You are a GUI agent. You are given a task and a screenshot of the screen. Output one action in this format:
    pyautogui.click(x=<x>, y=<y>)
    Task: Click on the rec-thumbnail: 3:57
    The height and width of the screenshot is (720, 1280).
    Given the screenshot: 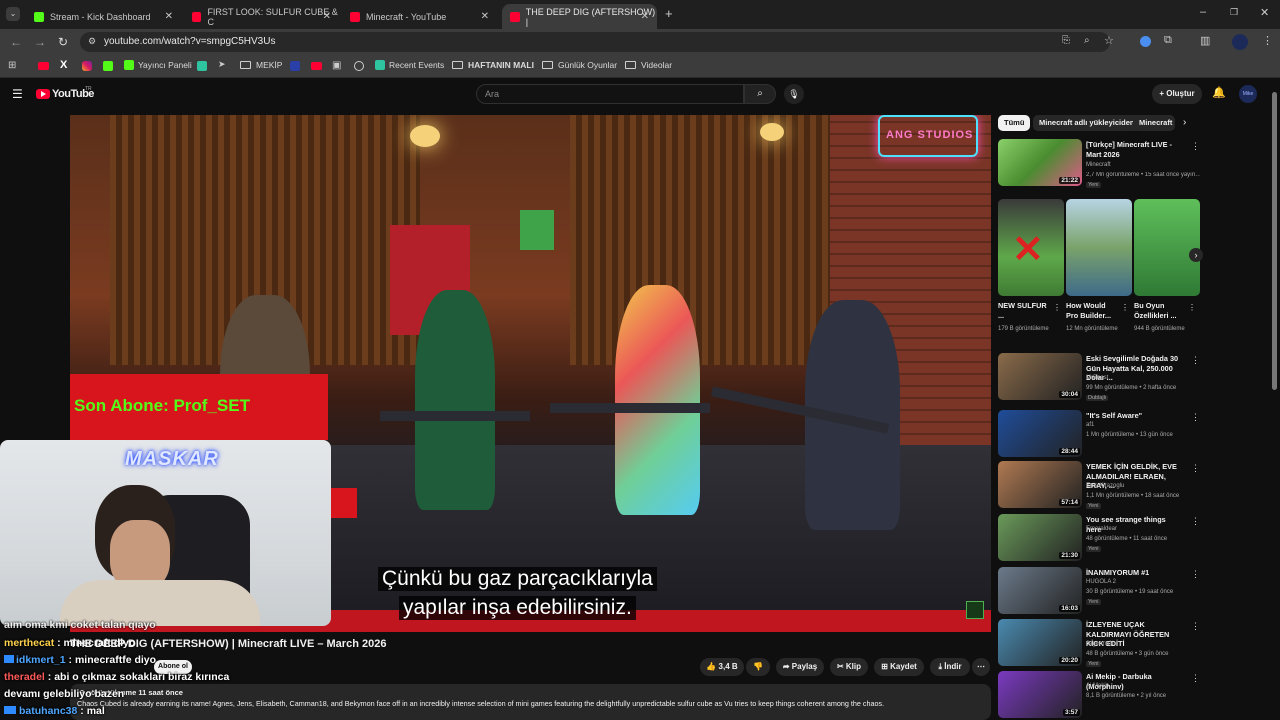 What is the action you would take?
    pyautogui.click(x=1040, y=694)
    